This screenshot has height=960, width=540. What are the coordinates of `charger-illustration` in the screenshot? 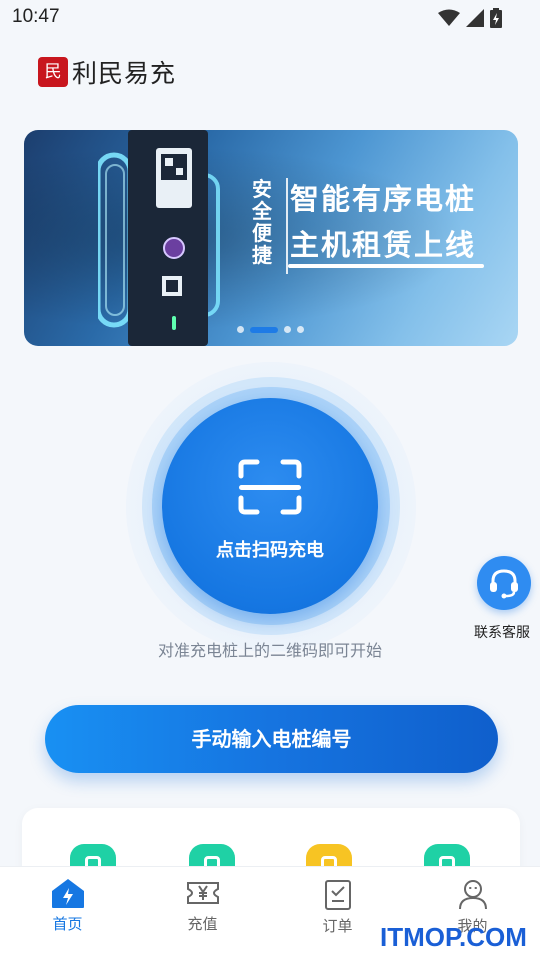 It's located at (159, 238).